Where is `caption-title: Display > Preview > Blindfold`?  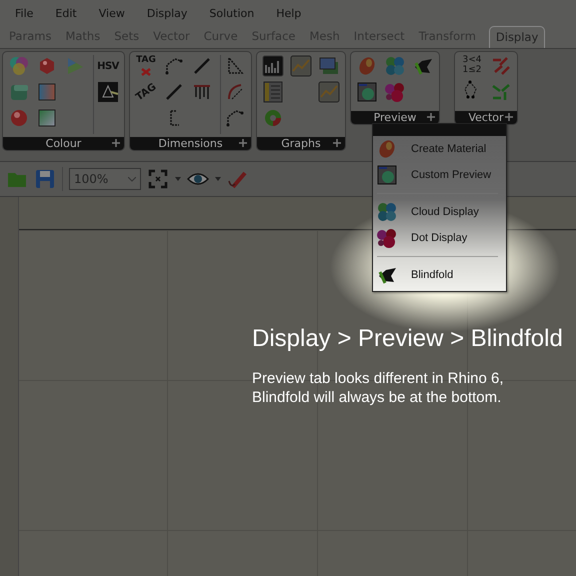
caption-title: Display > Preview > Blindfold is located at coordinates (408, 339).